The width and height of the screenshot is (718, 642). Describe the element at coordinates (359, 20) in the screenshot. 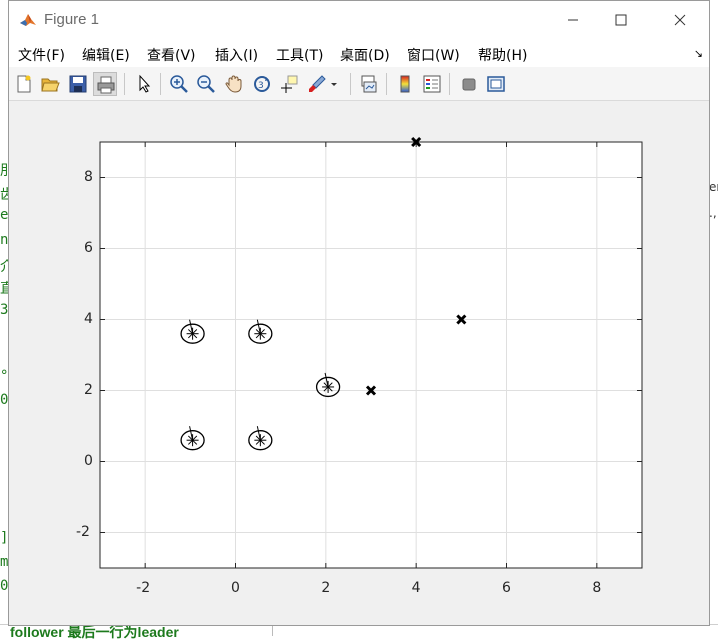

I see `title-bar: Figure 1` at that location.